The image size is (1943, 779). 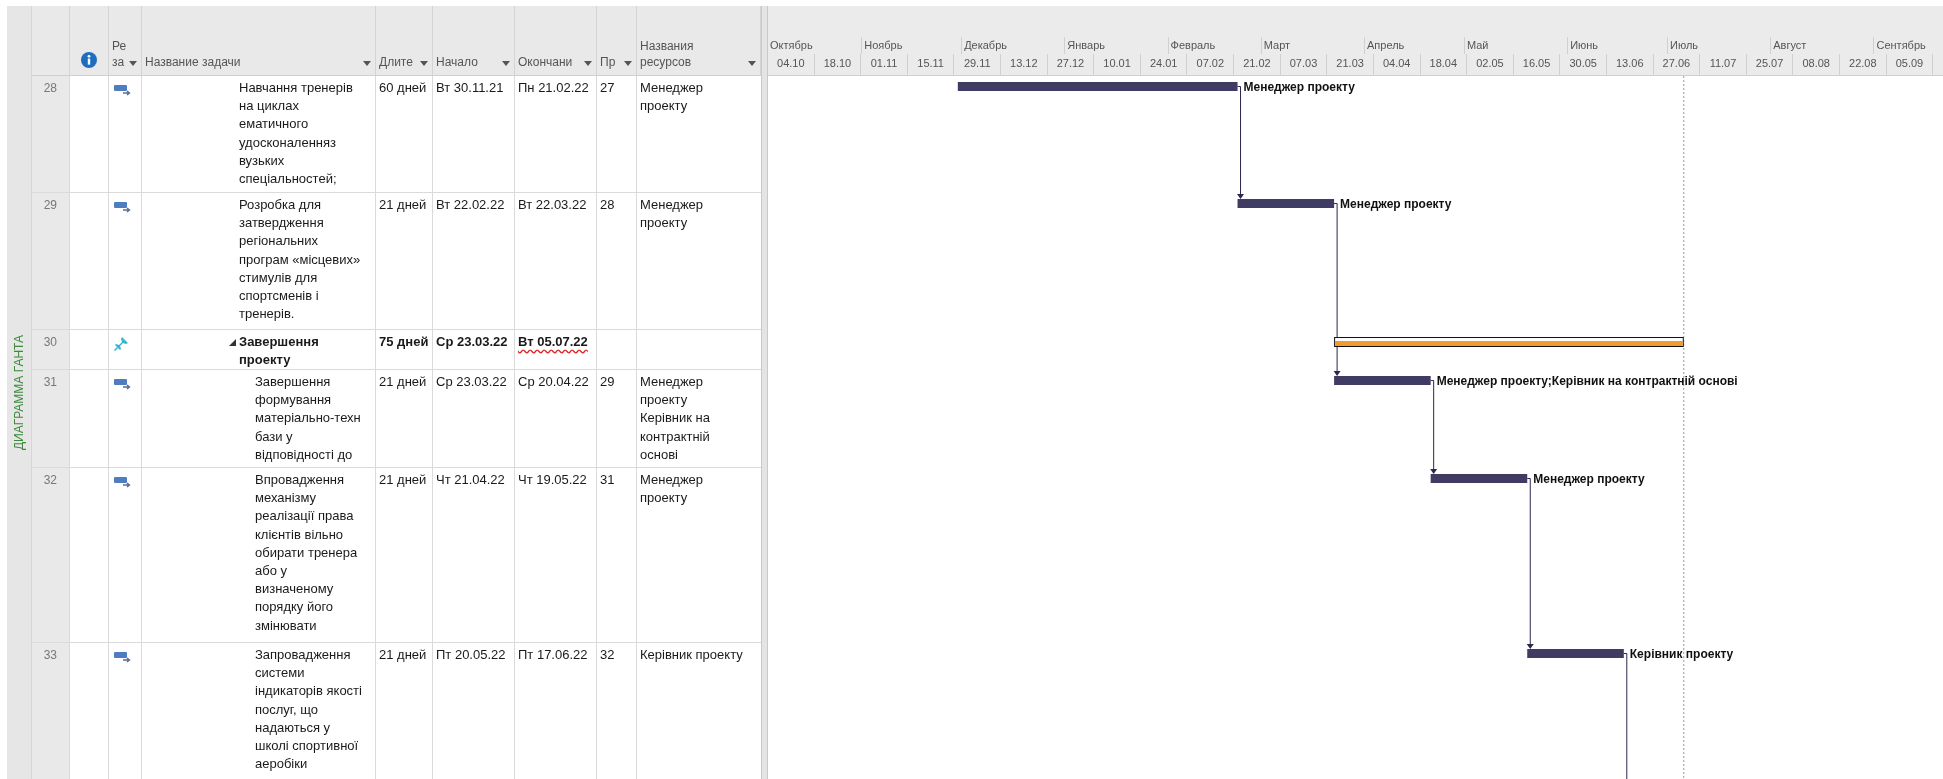 I want to click on week-label: 13.06, so click(x=1630, y=63).